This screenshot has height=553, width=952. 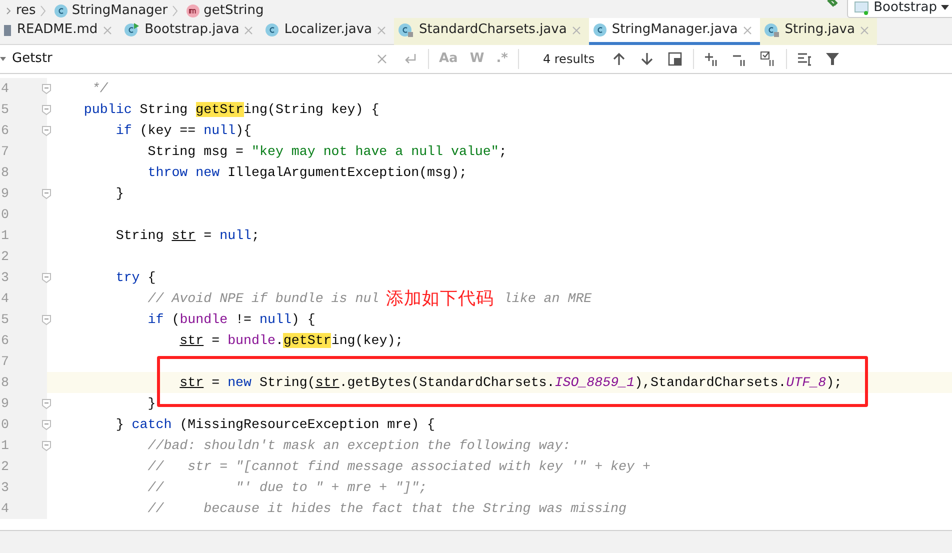 What do you see at coordinates (674, 59) in the screenshot?
I see `select-all-icon` at bounding box center [674, 59].